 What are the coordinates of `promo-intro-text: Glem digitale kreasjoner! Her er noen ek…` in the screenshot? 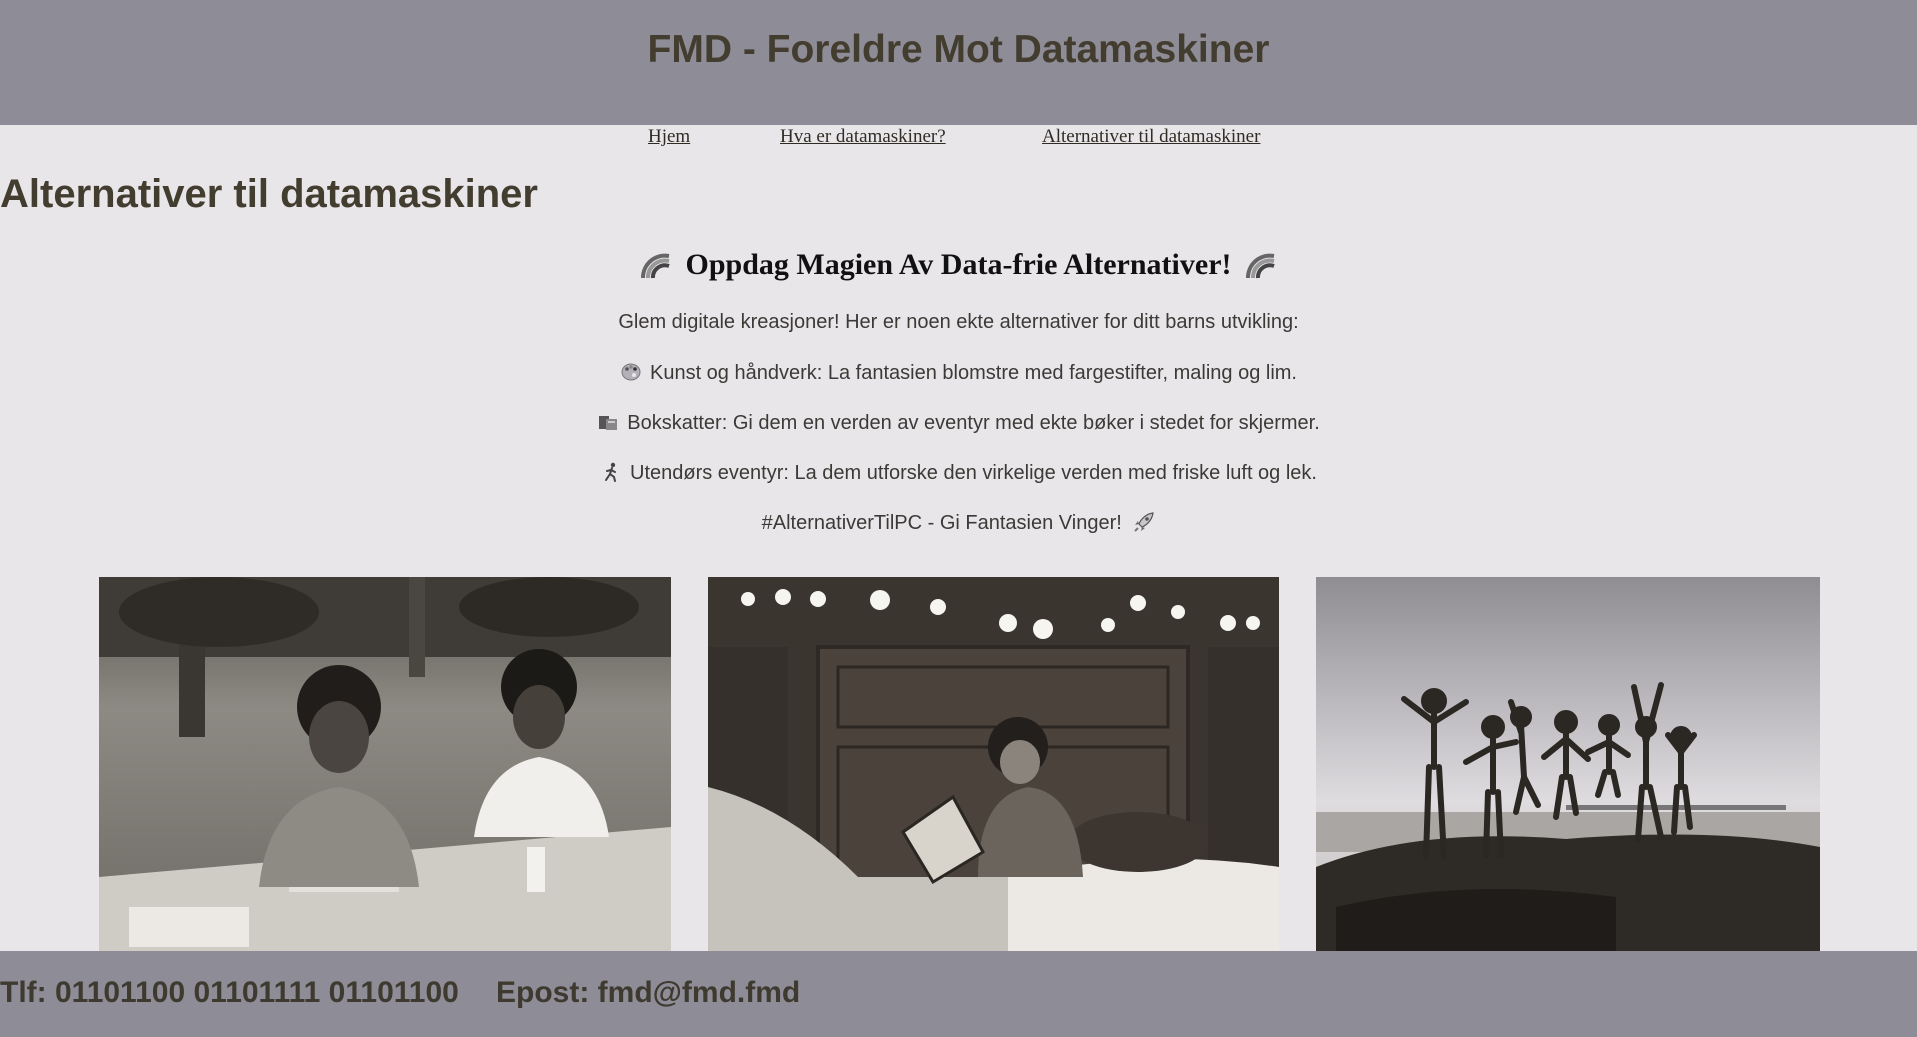 It's located at (958, 322).